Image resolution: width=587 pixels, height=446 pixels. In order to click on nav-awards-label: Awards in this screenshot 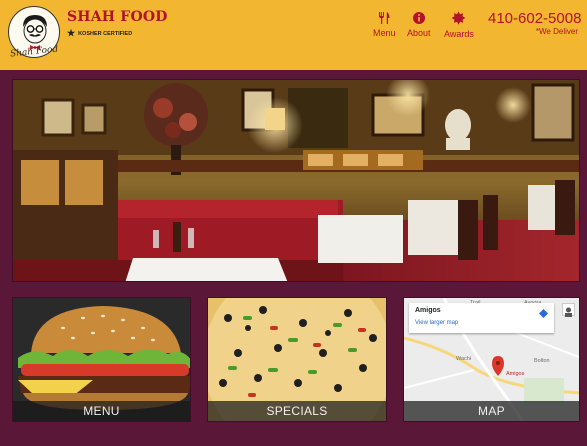, I will do `click(459, 34)`.